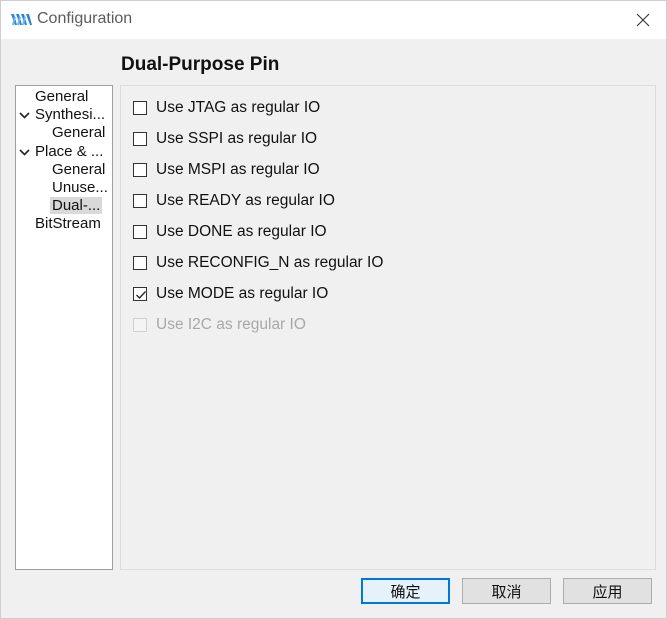 The width and height of the screenshot is (667, 619). I want to click on ok-button: 确定, so click(405, 591).